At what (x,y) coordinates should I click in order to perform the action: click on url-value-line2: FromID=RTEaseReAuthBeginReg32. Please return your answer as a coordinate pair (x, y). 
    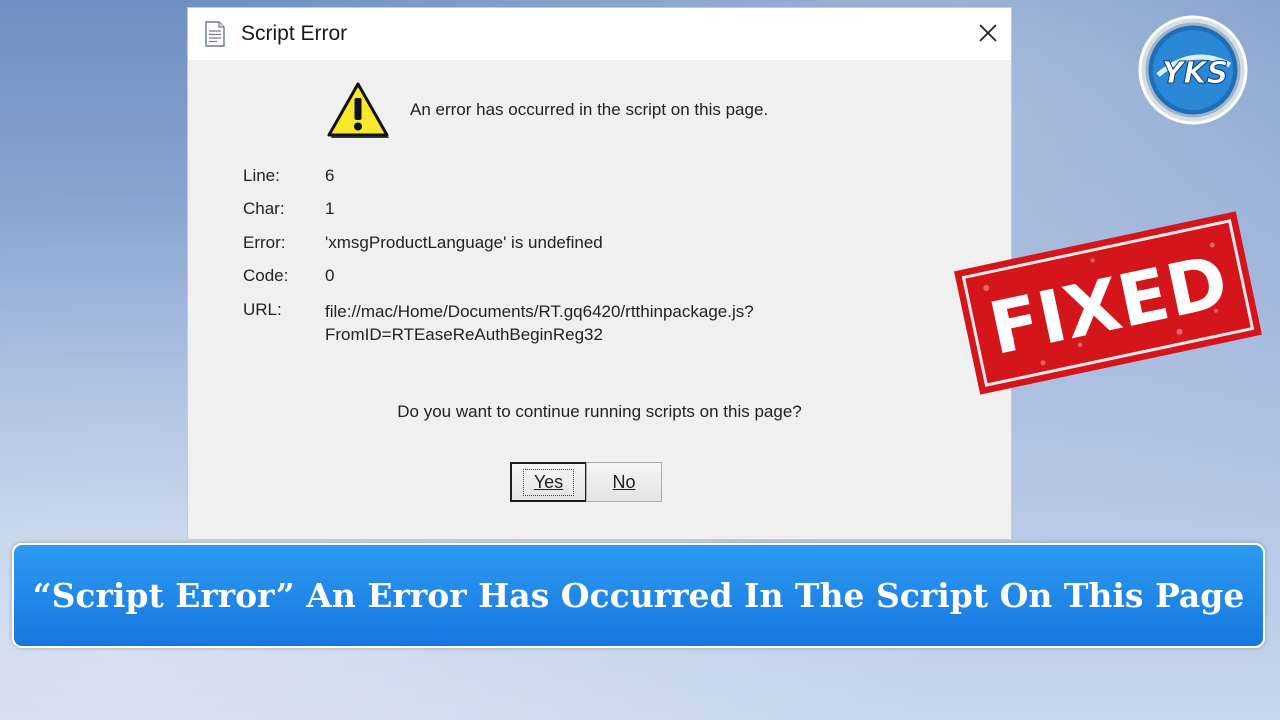
    Looking at the image, I should click on (464, 334).